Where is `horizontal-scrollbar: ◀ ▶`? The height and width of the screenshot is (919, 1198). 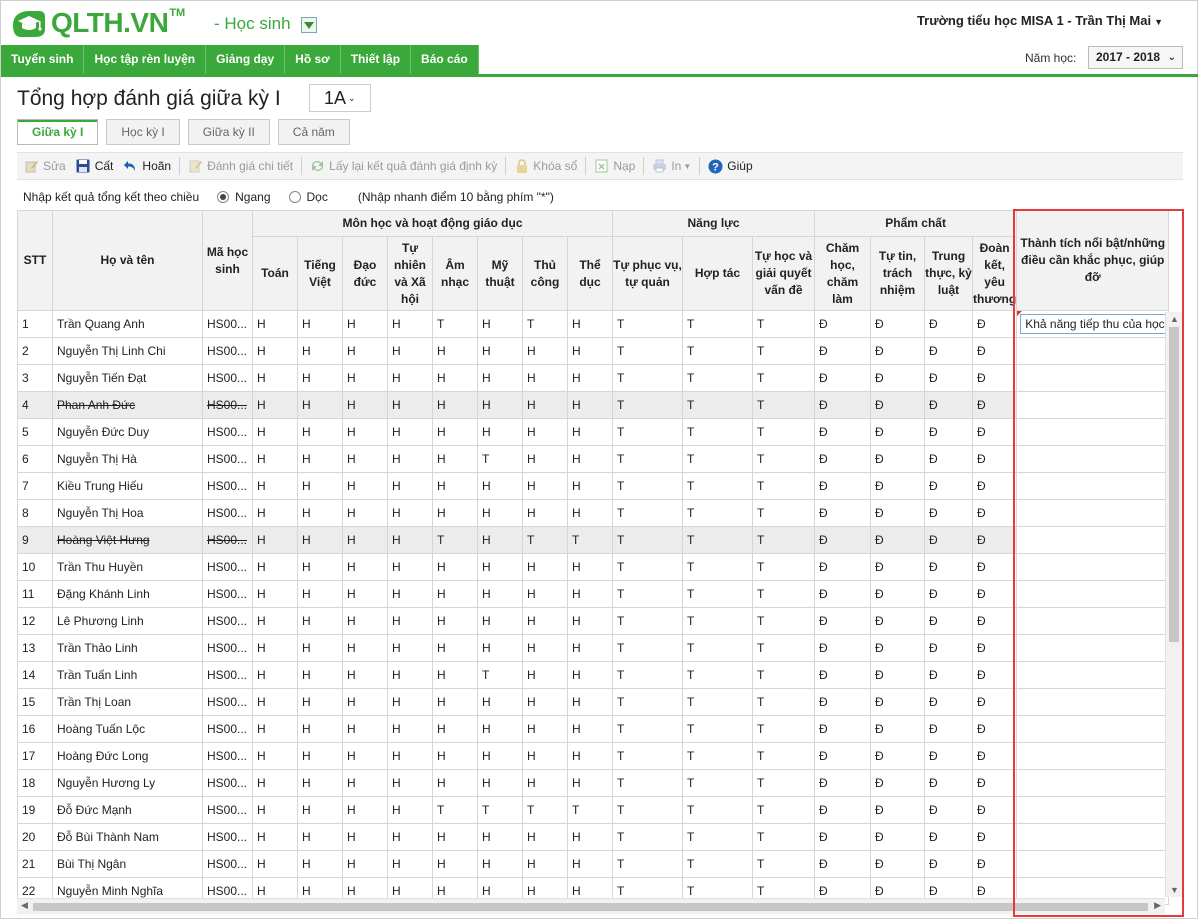
horizontal-scrollbar: ◀ ▶ is located at coordinates (591, 906).